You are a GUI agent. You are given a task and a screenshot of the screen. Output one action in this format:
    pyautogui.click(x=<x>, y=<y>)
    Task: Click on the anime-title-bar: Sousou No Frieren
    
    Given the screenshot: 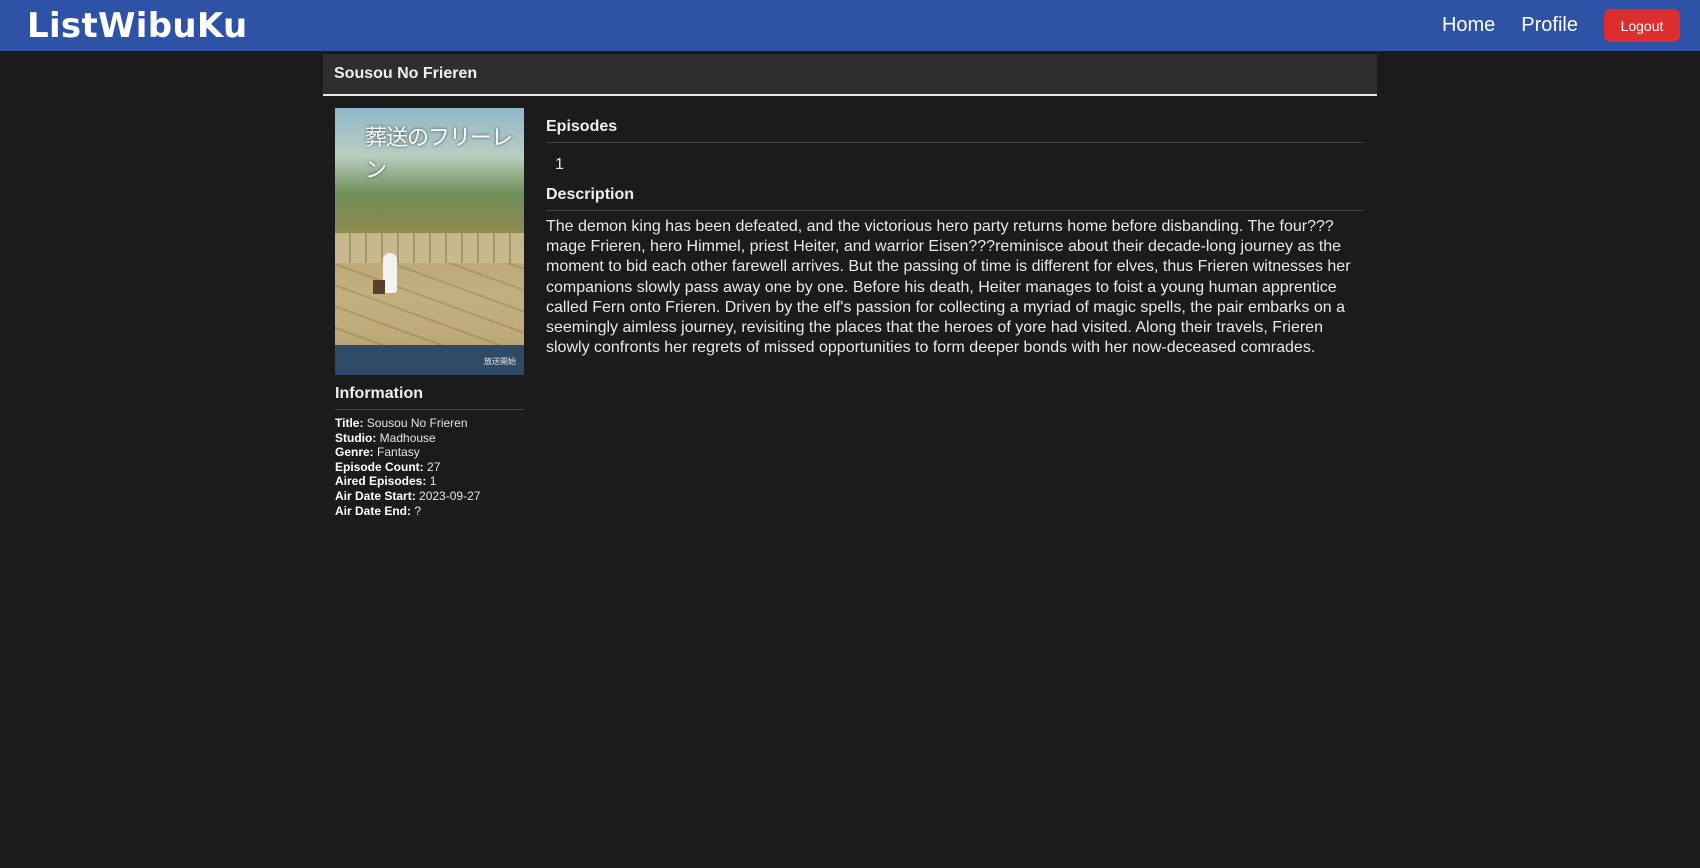 What is the action you would take?
    pyautogui.click(x=850, y=75)
    